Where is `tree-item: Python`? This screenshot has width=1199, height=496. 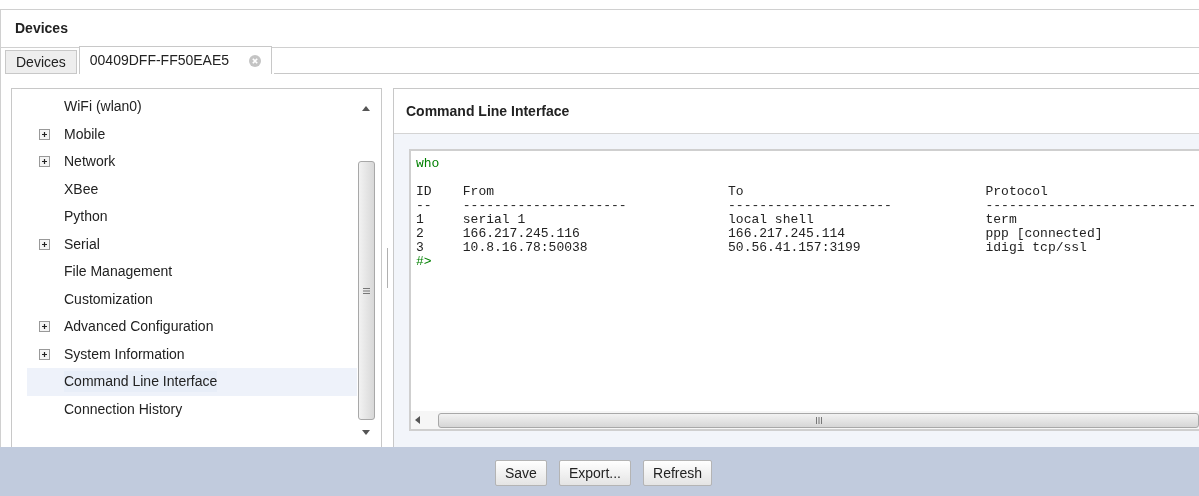 tree-item: Python is located at coordinates (192, 217).